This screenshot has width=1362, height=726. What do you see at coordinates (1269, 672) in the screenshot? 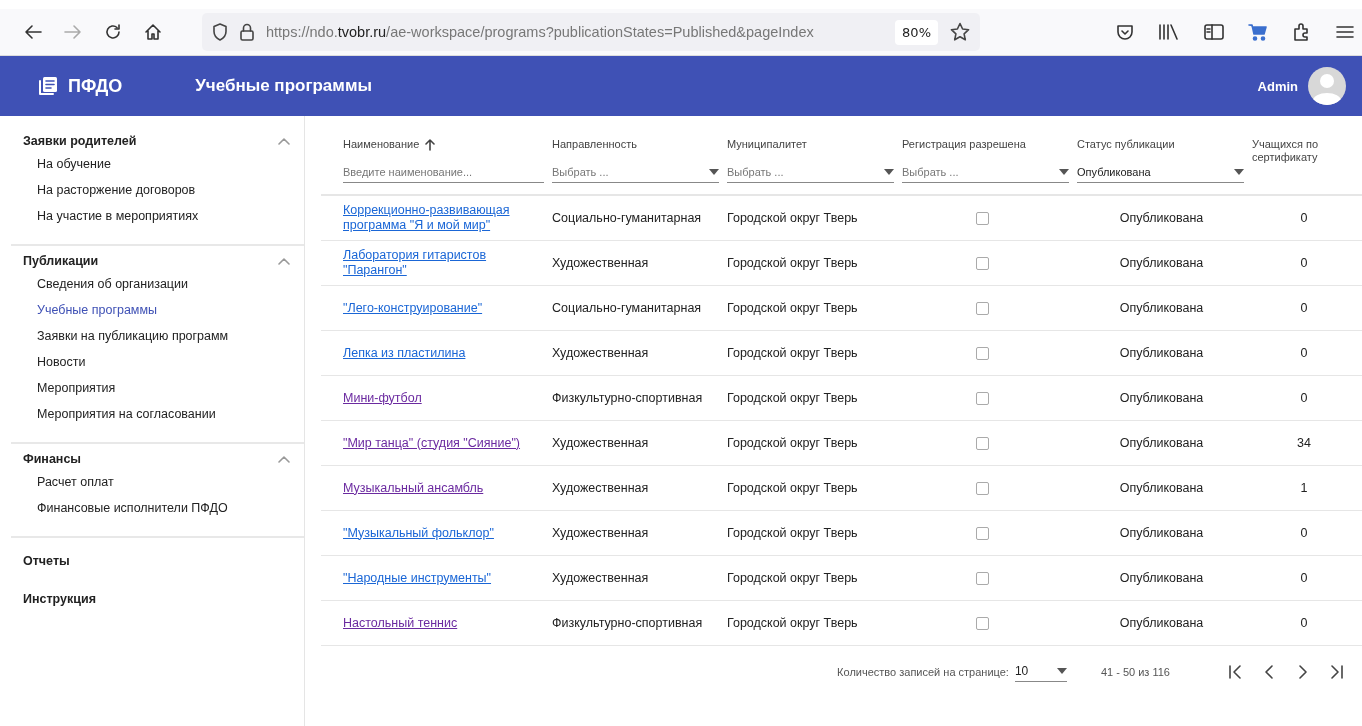
I see `previous-page-button` at bounding box center [1269, 672].